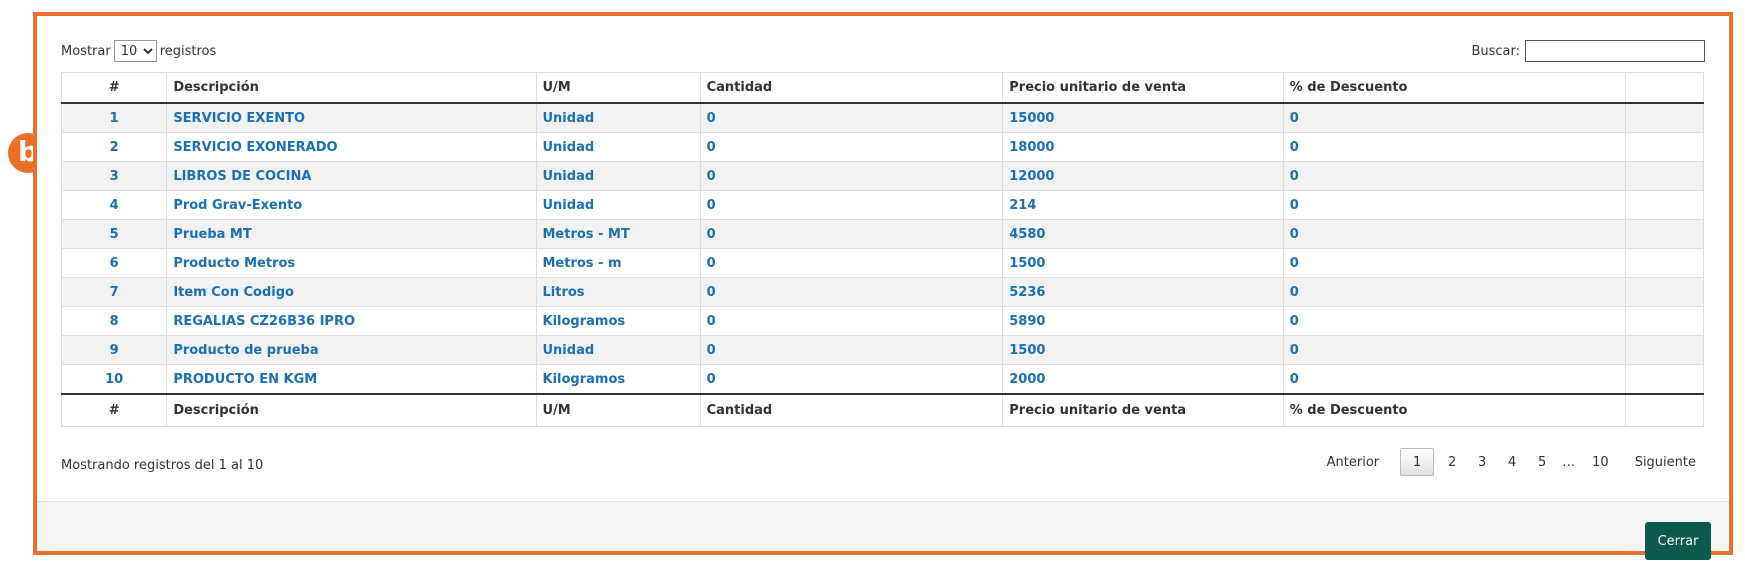 This screenshot has height=569, width=1745. Describe the element at coordinates (114, 292) in the screenshot. I see `table-cell: 7` at that location.